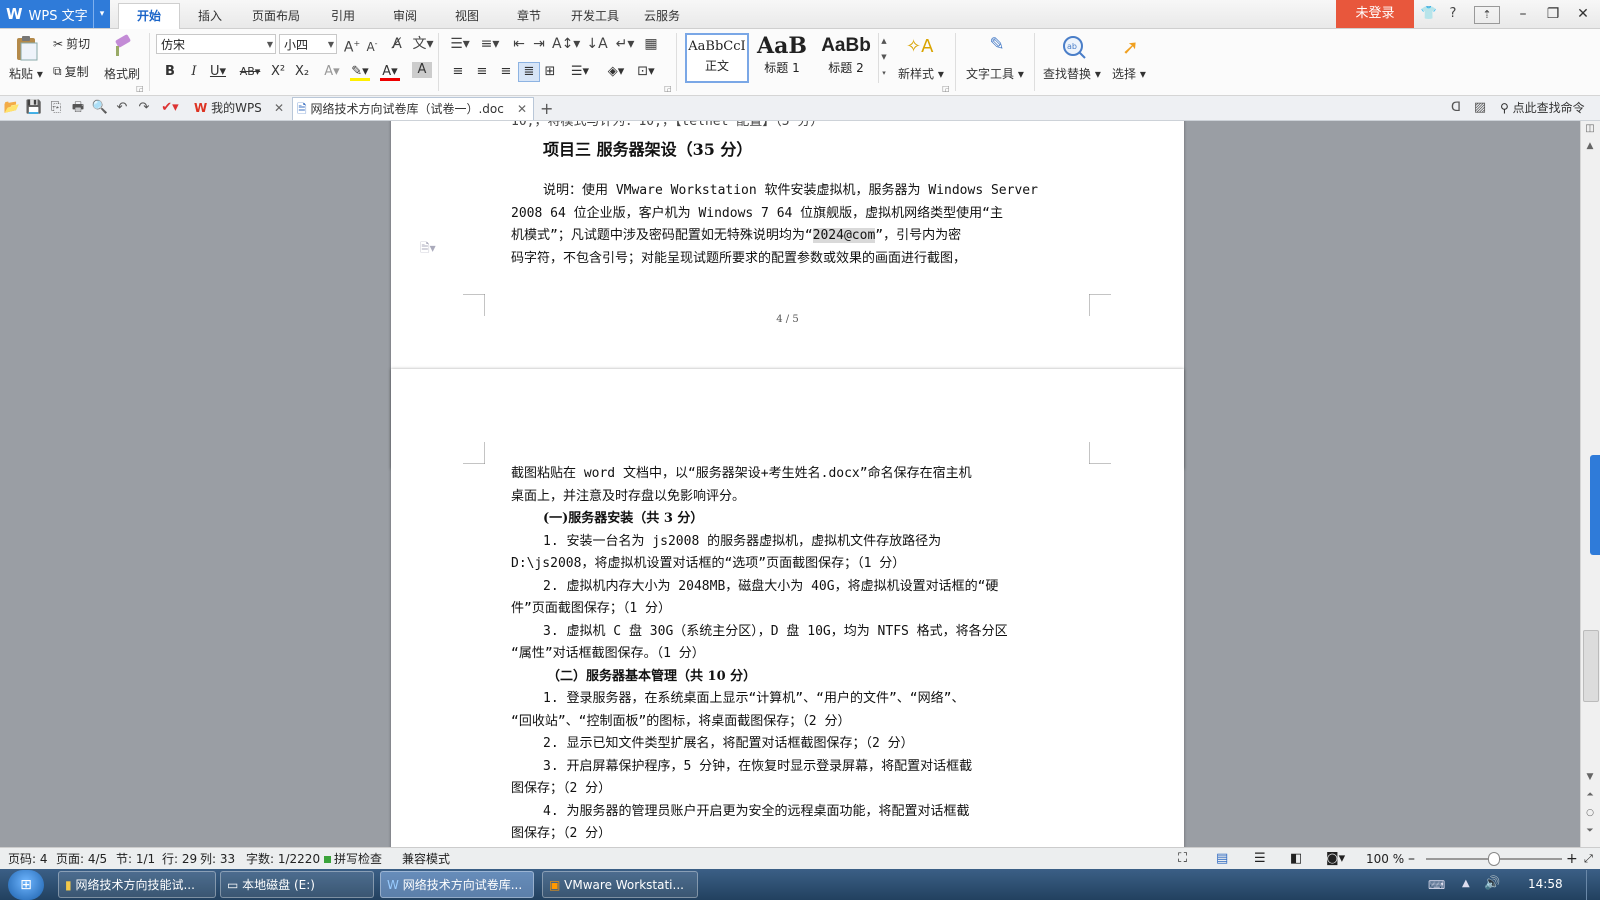 The width and height of the screenshot is (1600, 900). Describe the element at coordinates (135, 859) in the screenshot. I see `status-section: 节: 1/1` at that location.